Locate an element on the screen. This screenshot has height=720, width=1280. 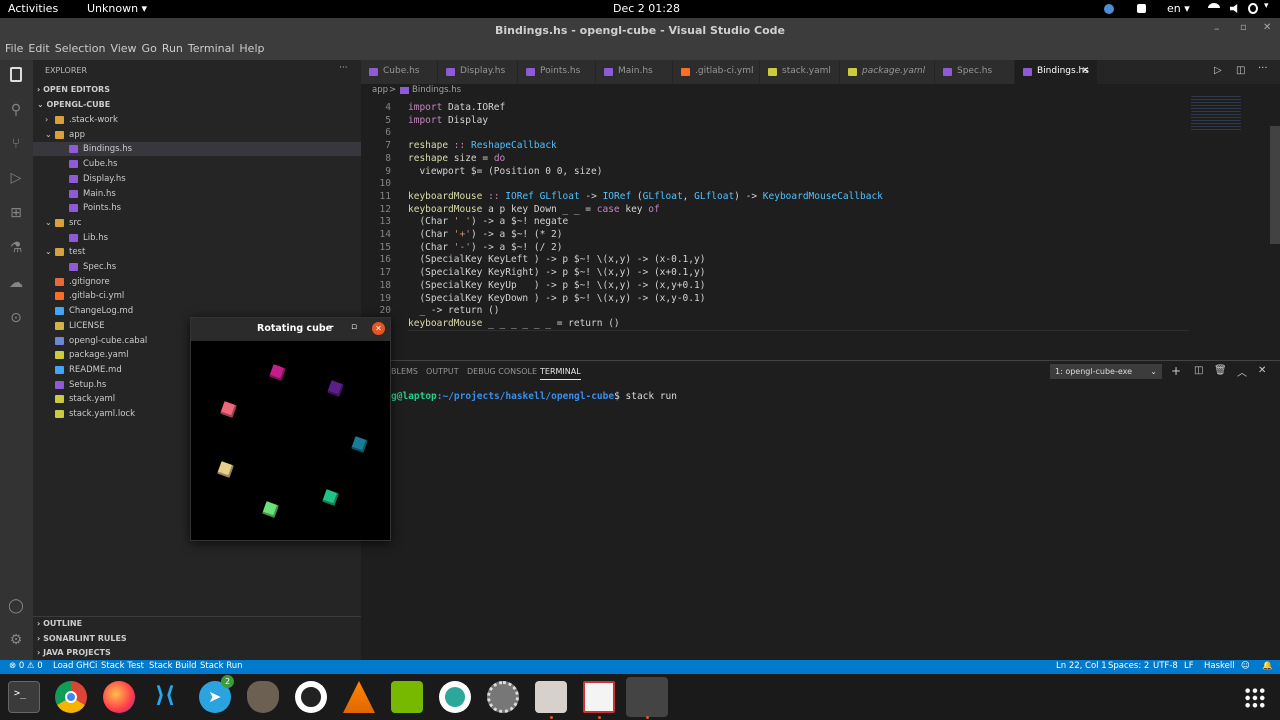
breadcrumb-folder: app is located at coordinates (380, 90).